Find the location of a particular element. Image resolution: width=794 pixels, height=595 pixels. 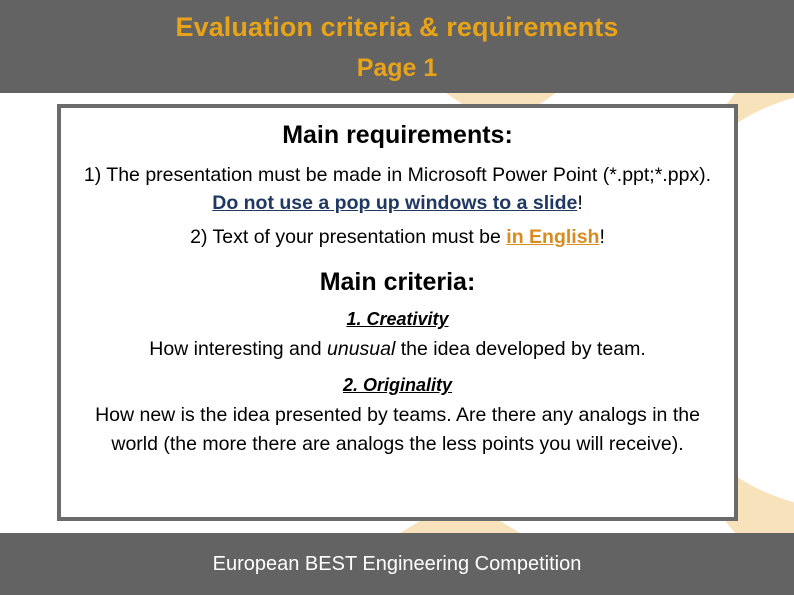

requirement-1-highlight: Do not use a pop up windows to a slide is located at coordinates (395, 203).